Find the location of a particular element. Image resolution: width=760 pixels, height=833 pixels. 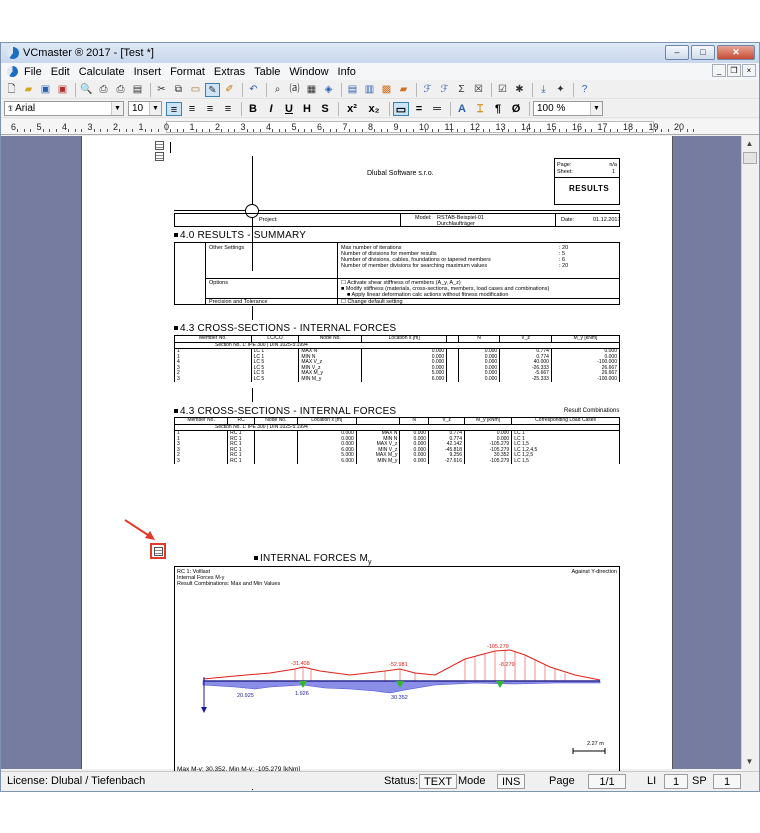

help-icon: ? is located at coordinates (584, 90).